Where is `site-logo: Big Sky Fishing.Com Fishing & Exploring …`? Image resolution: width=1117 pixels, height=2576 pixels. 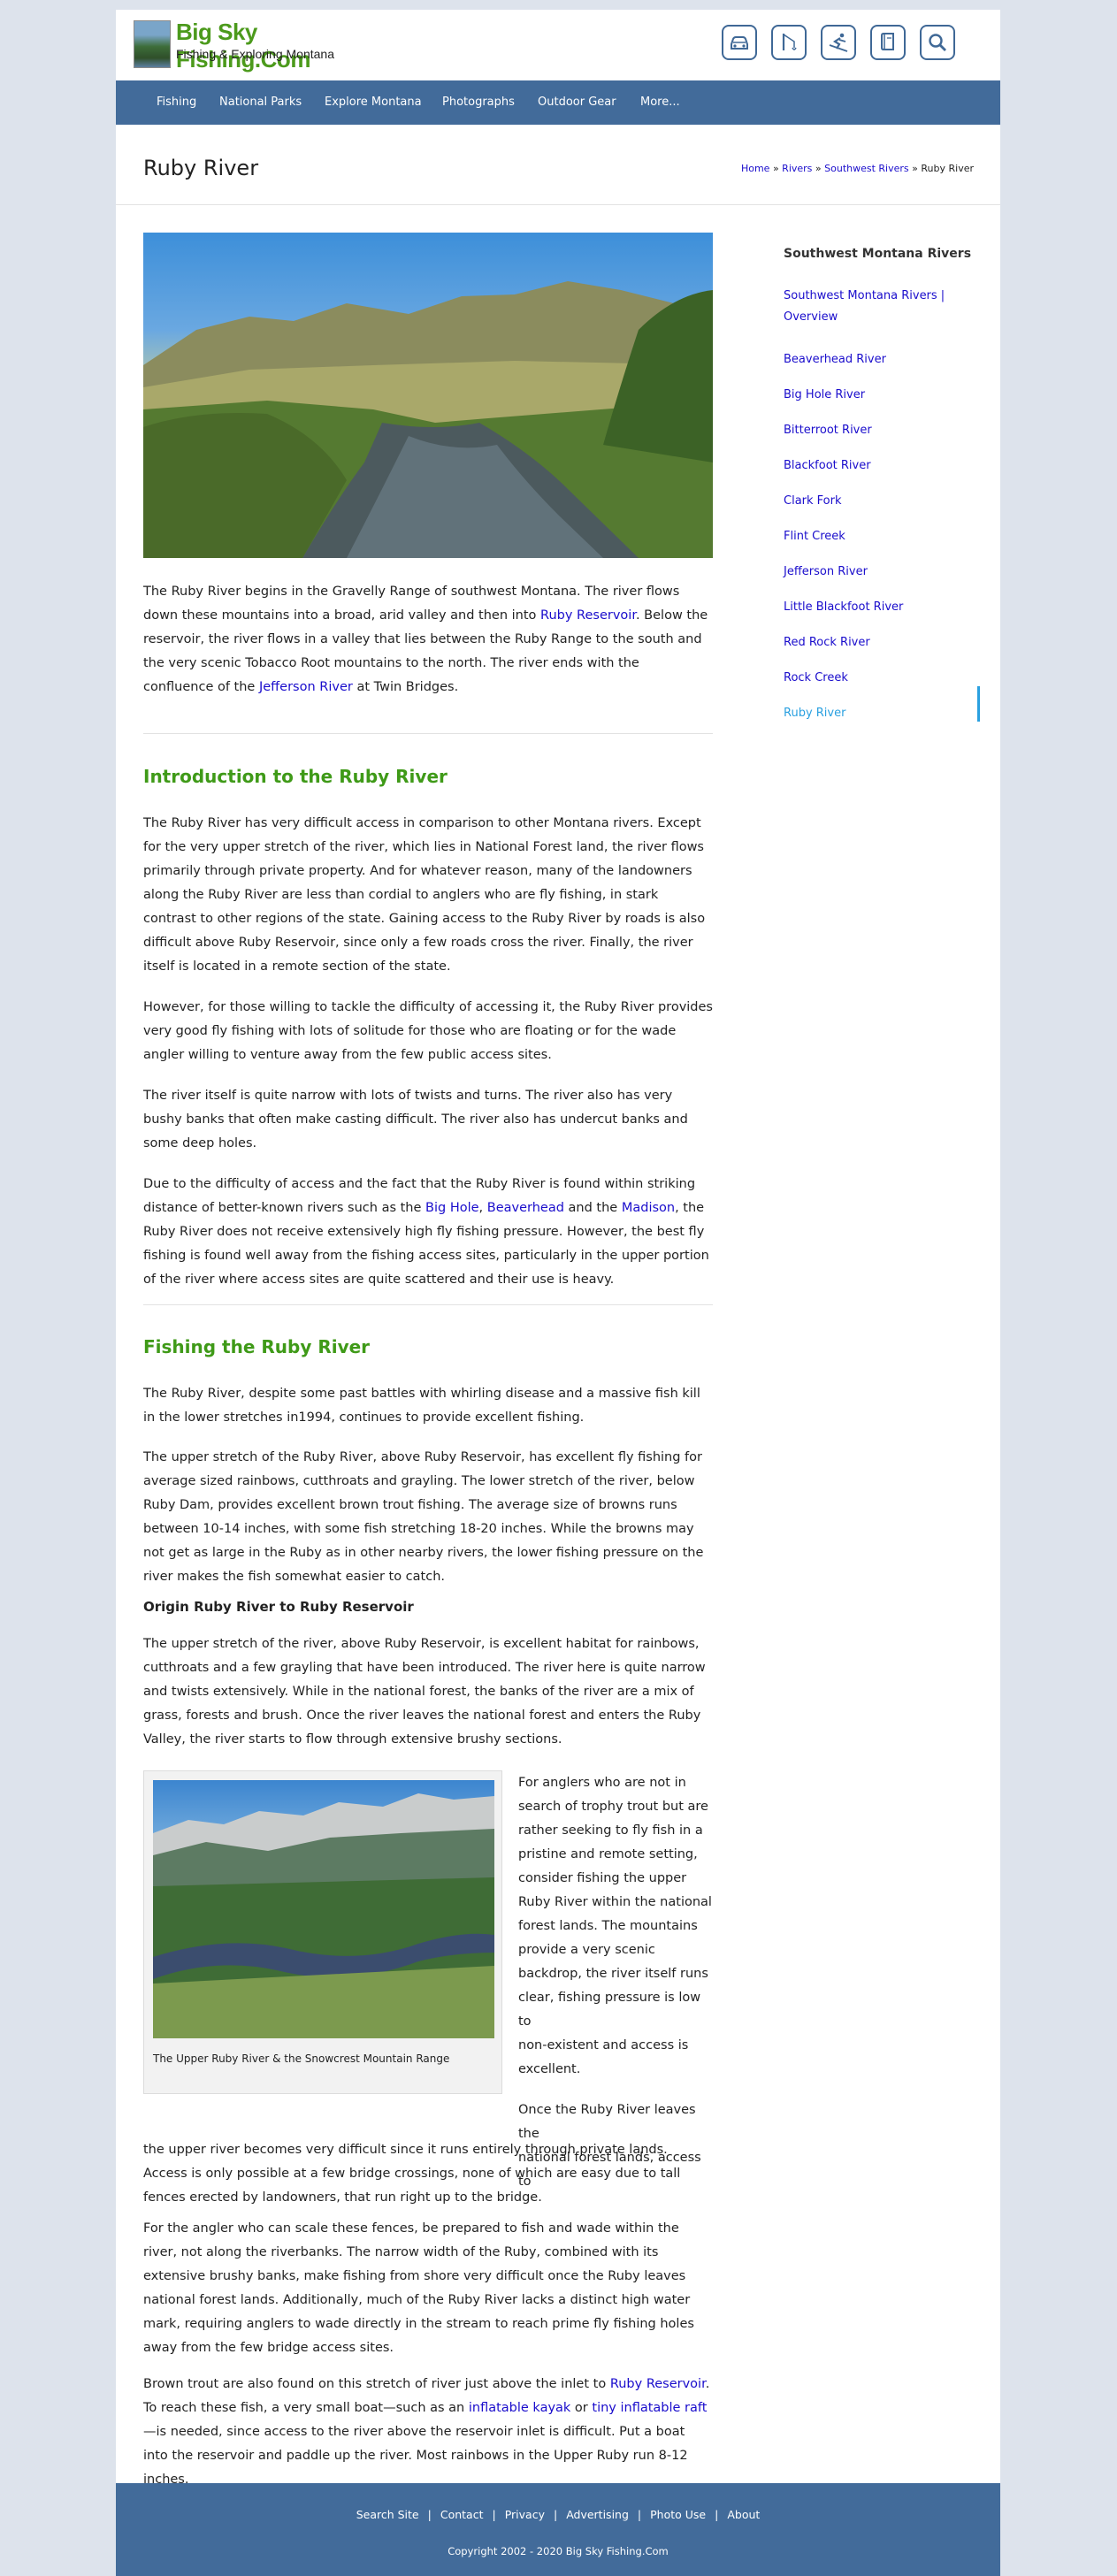
site-logo: Big Sky Fishing.Com Fishing & Exploring … is located at coordinates (257, 46).